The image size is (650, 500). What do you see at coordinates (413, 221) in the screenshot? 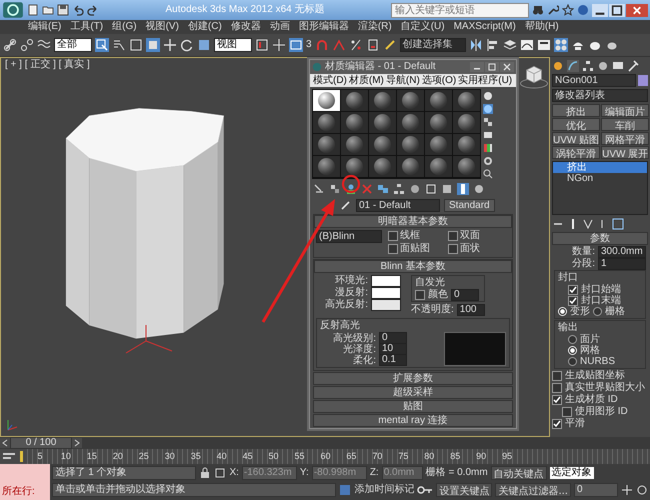
I see `rollout-header: 明暗器基本参数` at bounding box center [413, 221].